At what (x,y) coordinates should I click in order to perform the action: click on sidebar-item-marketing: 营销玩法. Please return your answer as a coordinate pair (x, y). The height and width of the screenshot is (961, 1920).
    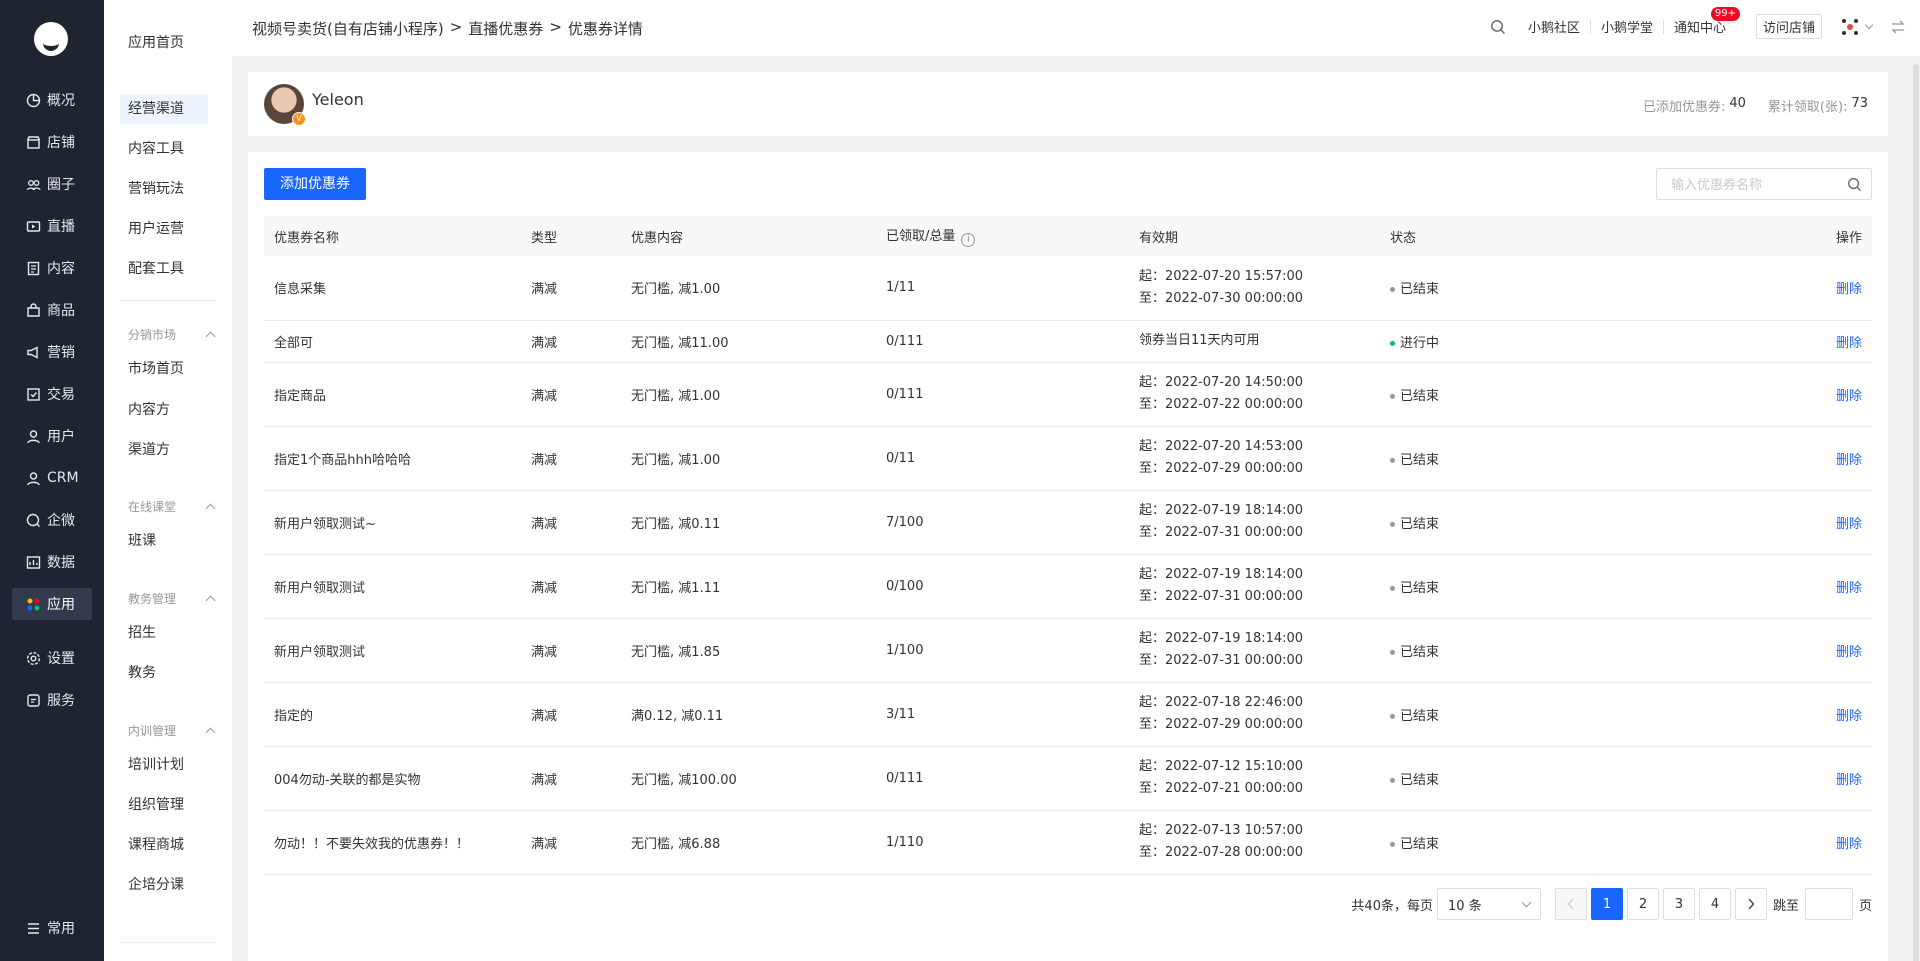
    Looking at the image, I should click on (164, 189).